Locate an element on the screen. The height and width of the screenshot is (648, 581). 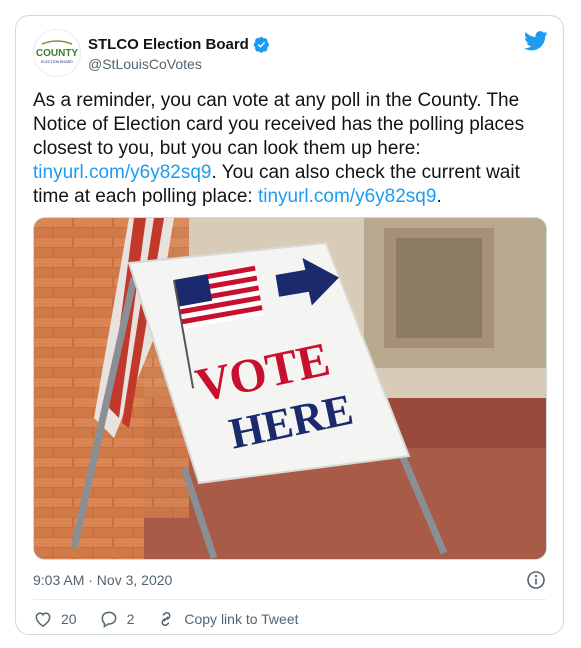
reply-button: 2 is located at coordinates (117, 619).